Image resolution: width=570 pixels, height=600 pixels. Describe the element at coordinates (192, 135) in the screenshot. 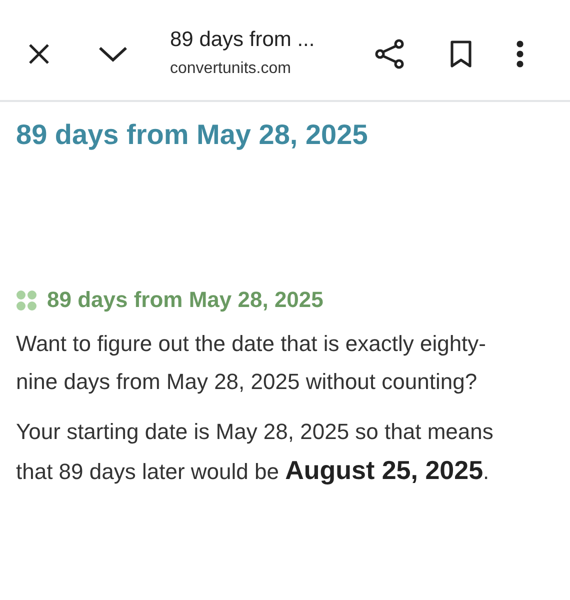

I see `page-heading: 89 days from May 28, 2025` at that location.